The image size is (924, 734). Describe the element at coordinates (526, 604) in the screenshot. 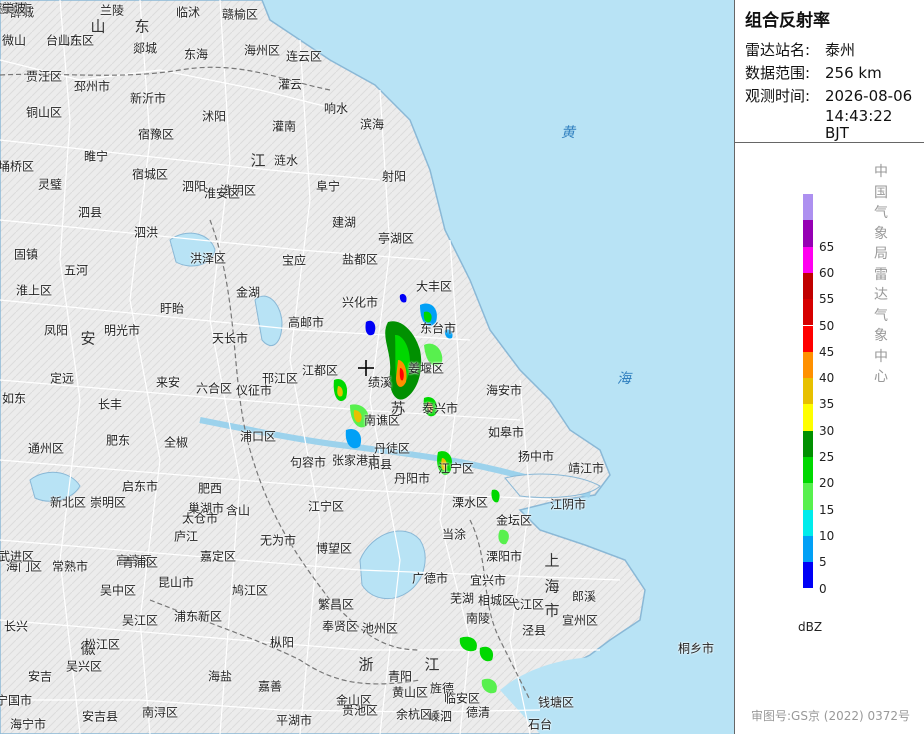

I see `place-label: 弋江区` at that location.